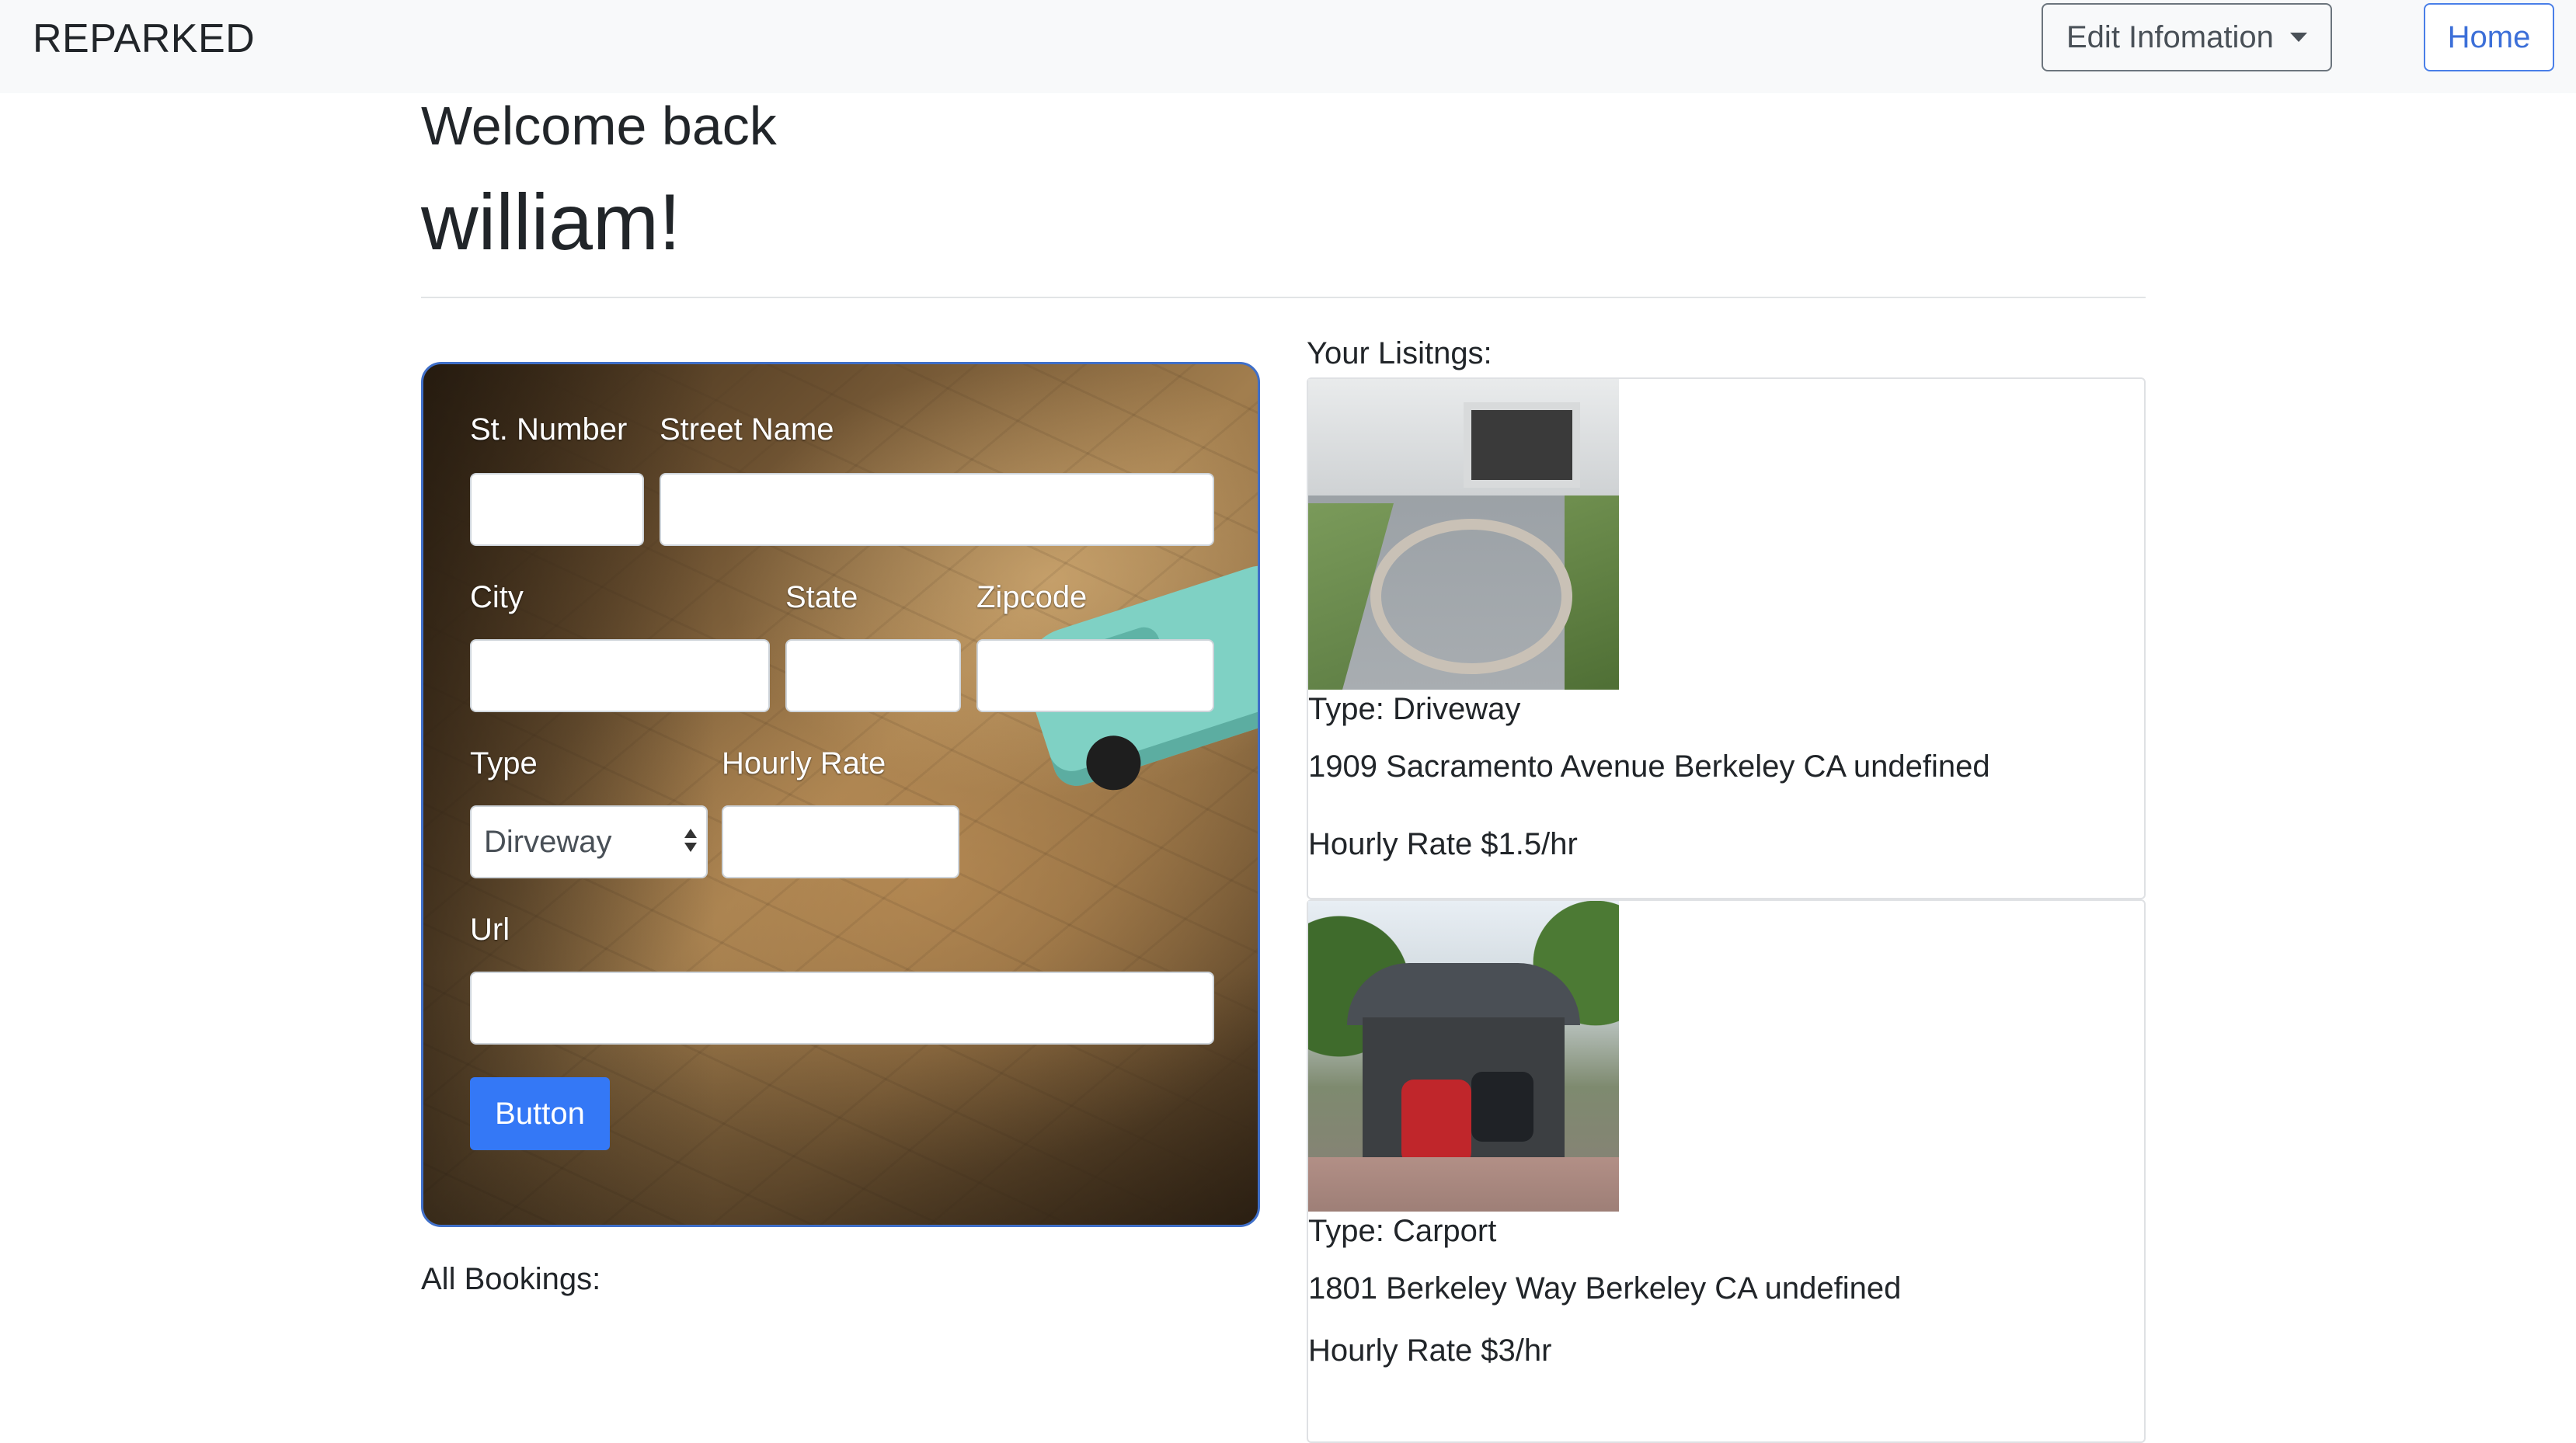 This screenshot has height=1443, width=2576. Describe the element at coordinates (2489, 37) in the screenshot. I see `home-button: Home` at that location.